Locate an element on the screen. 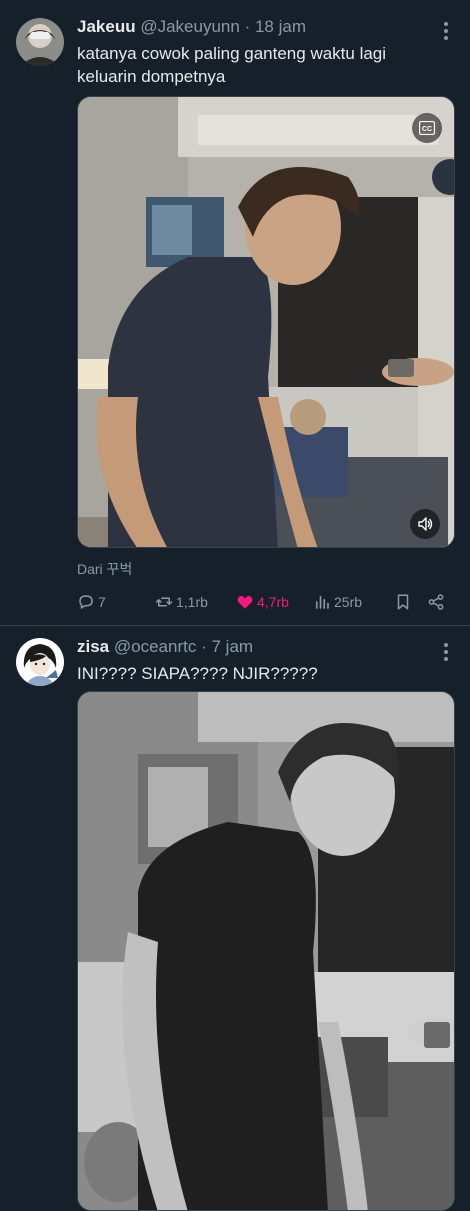  source-label: Dari 꾸벅 is located at coordinates (104, 569).